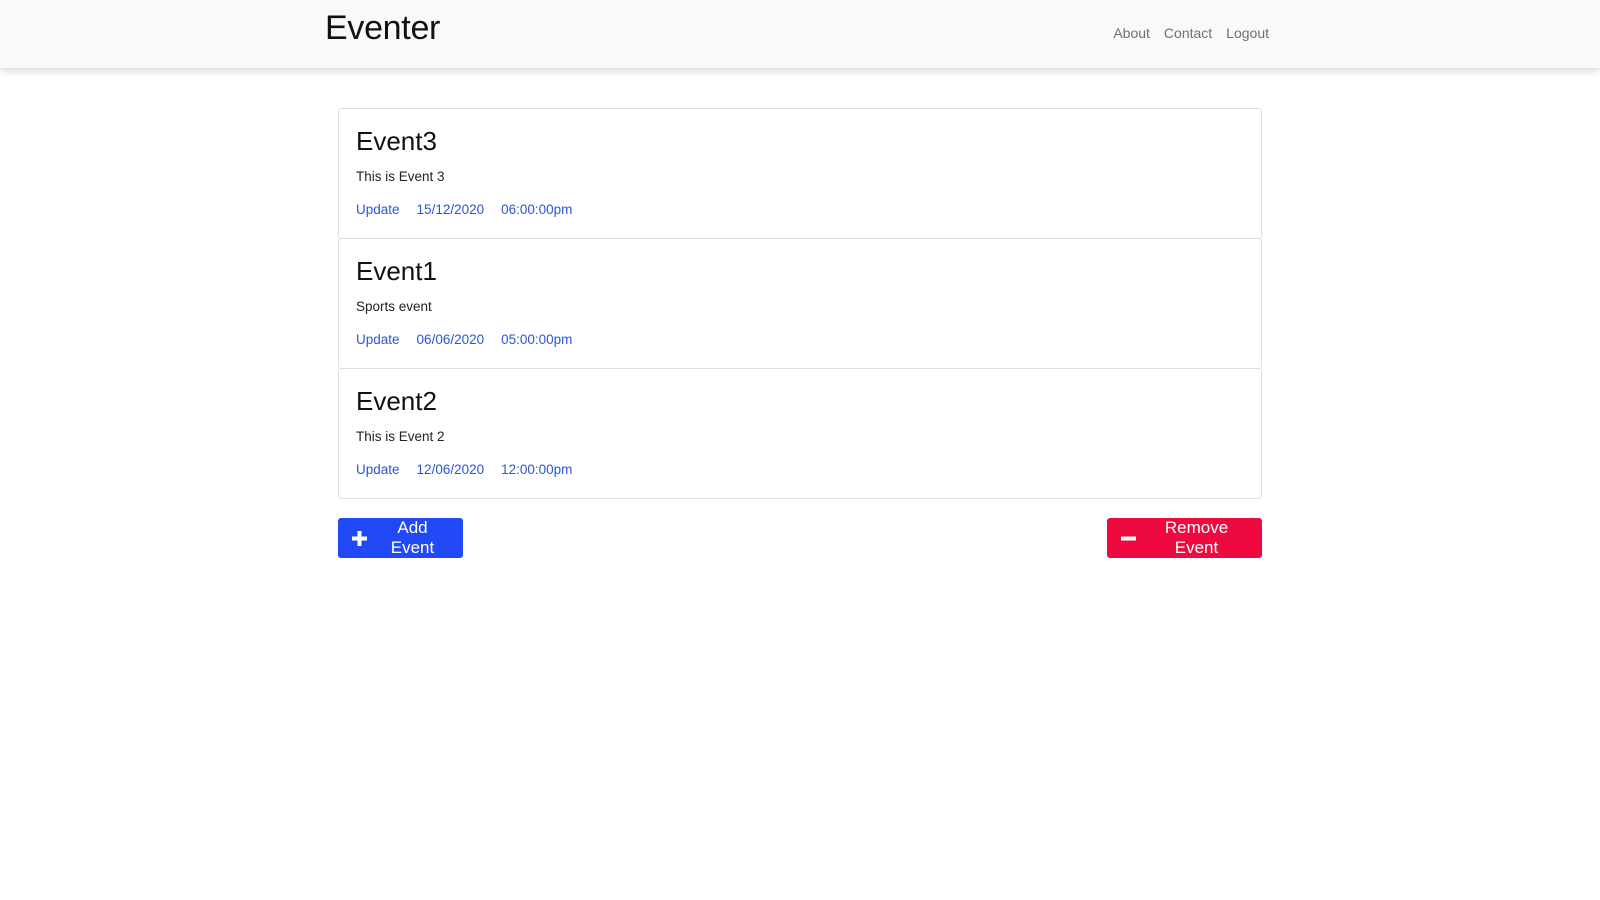  Describe the element at coordinates (800, 340) in the screenshot. I see `event-meta: Update 06/06/2020 05:00:00pm` at that location.